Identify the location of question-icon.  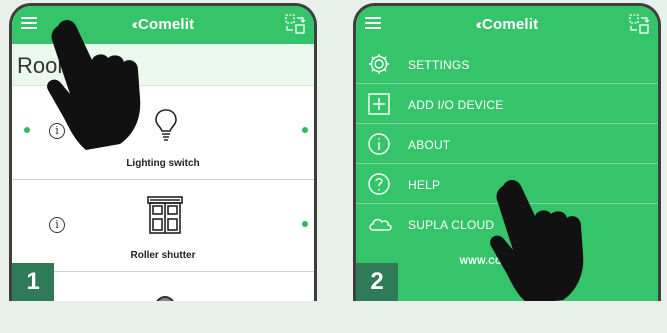
(379, 184).